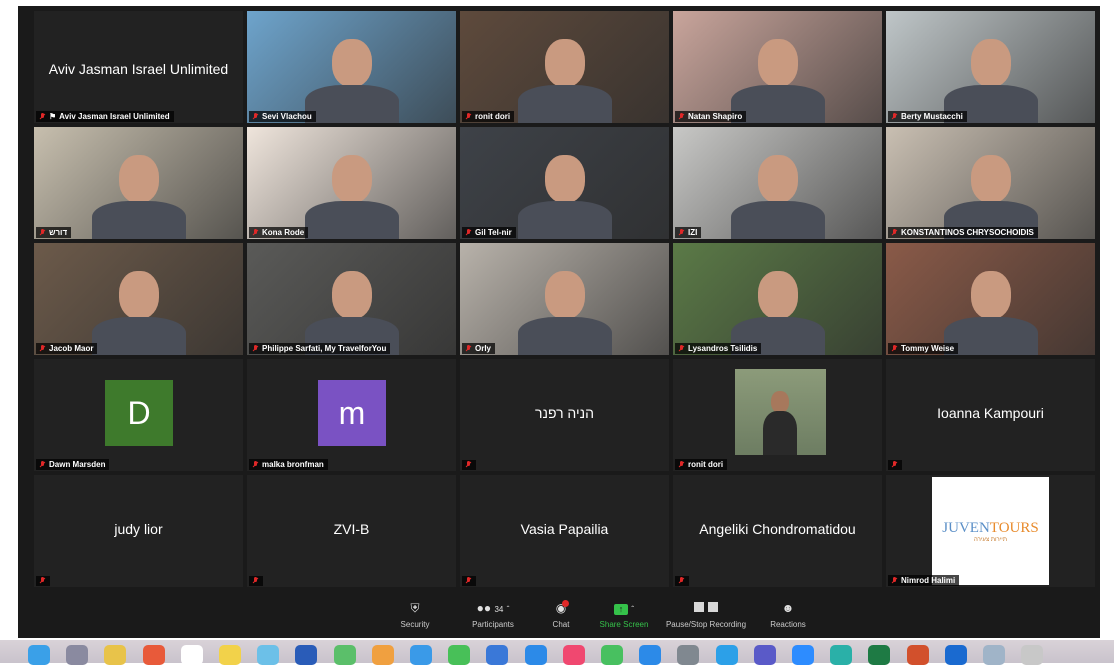 The height and width of the screenshot is (665, 1114). What do you see at coordinates (230, 655) in the screenshot?
I see `stickies-icon` at bounding box center [230, 655].